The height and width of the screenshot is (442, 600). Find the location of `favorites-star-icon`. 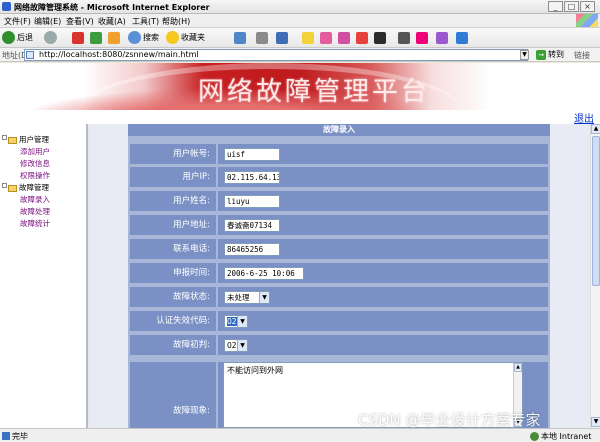

favorites-star-icon is located at coordinates (172, 37).